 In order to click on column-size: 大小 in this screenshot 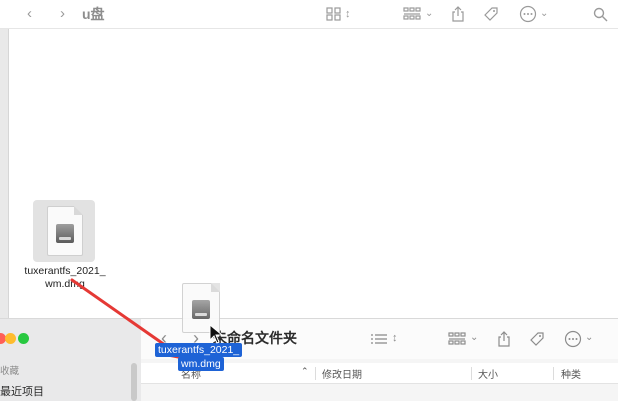, I will do `click(488, 373)`.